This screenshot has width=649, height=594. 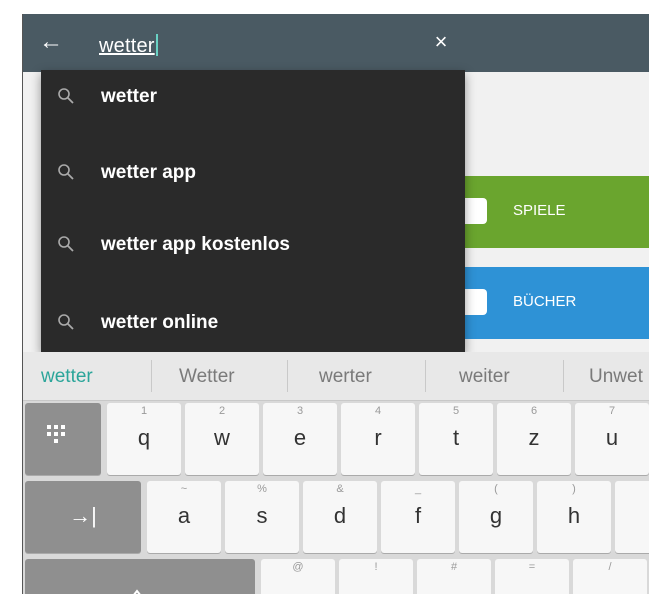 What do you see at coordinates (253, 324) in the screenshot?
I see `suggestion-item: wetter online` at bounding box center [253, 324].